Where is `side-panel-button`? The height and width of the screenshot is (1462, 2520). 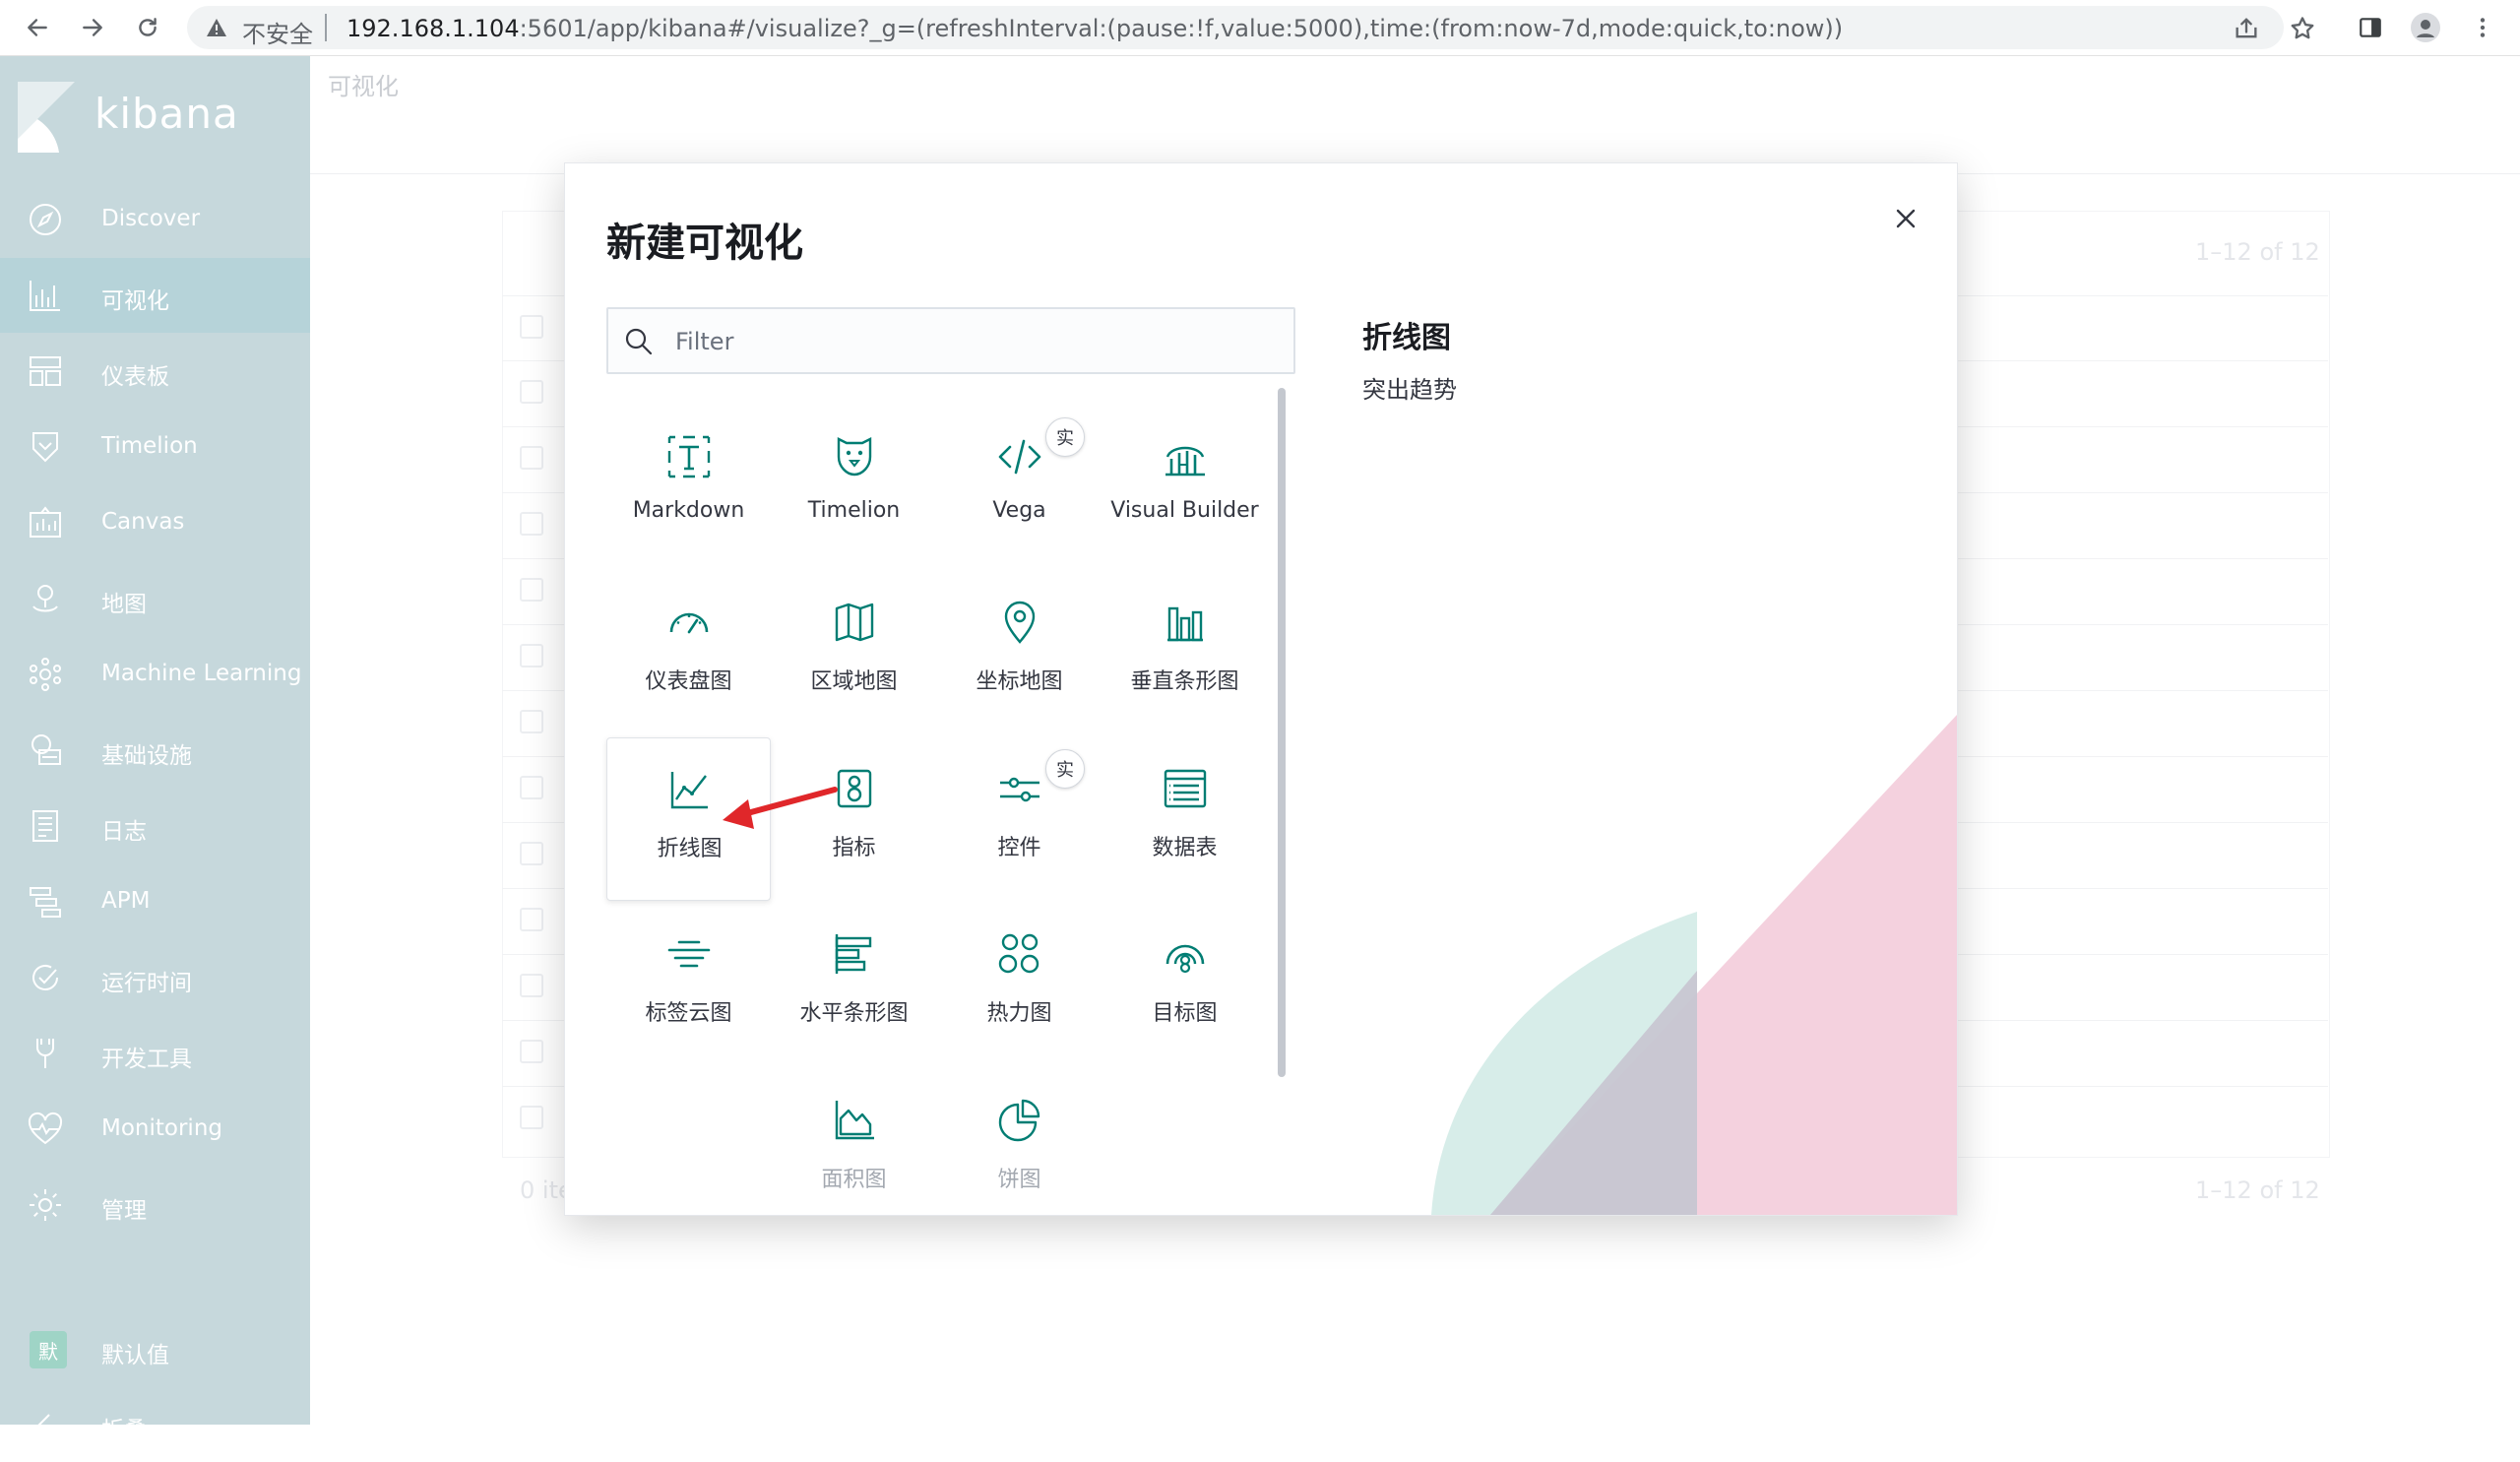 side-panel-button is located at coordinates (2370, 27).